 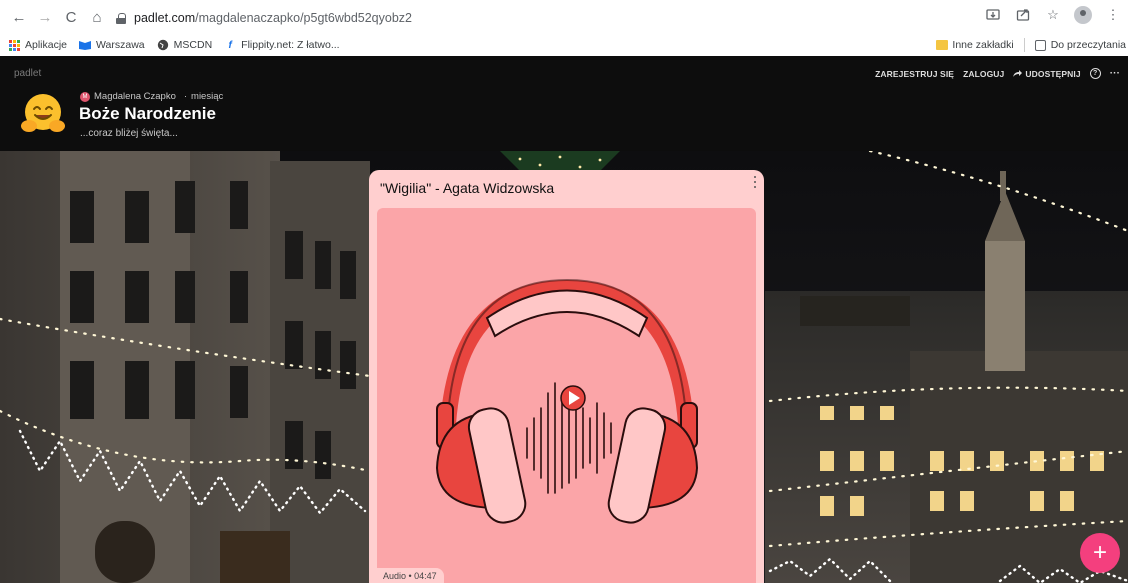 I want to click on padlet-title: Boże Narodzenie, so click(x=147, y=113).